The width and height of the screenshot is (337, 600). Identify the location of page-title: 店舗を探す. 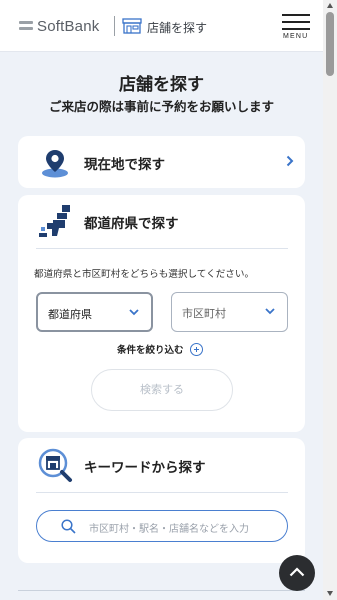
(161, 85).